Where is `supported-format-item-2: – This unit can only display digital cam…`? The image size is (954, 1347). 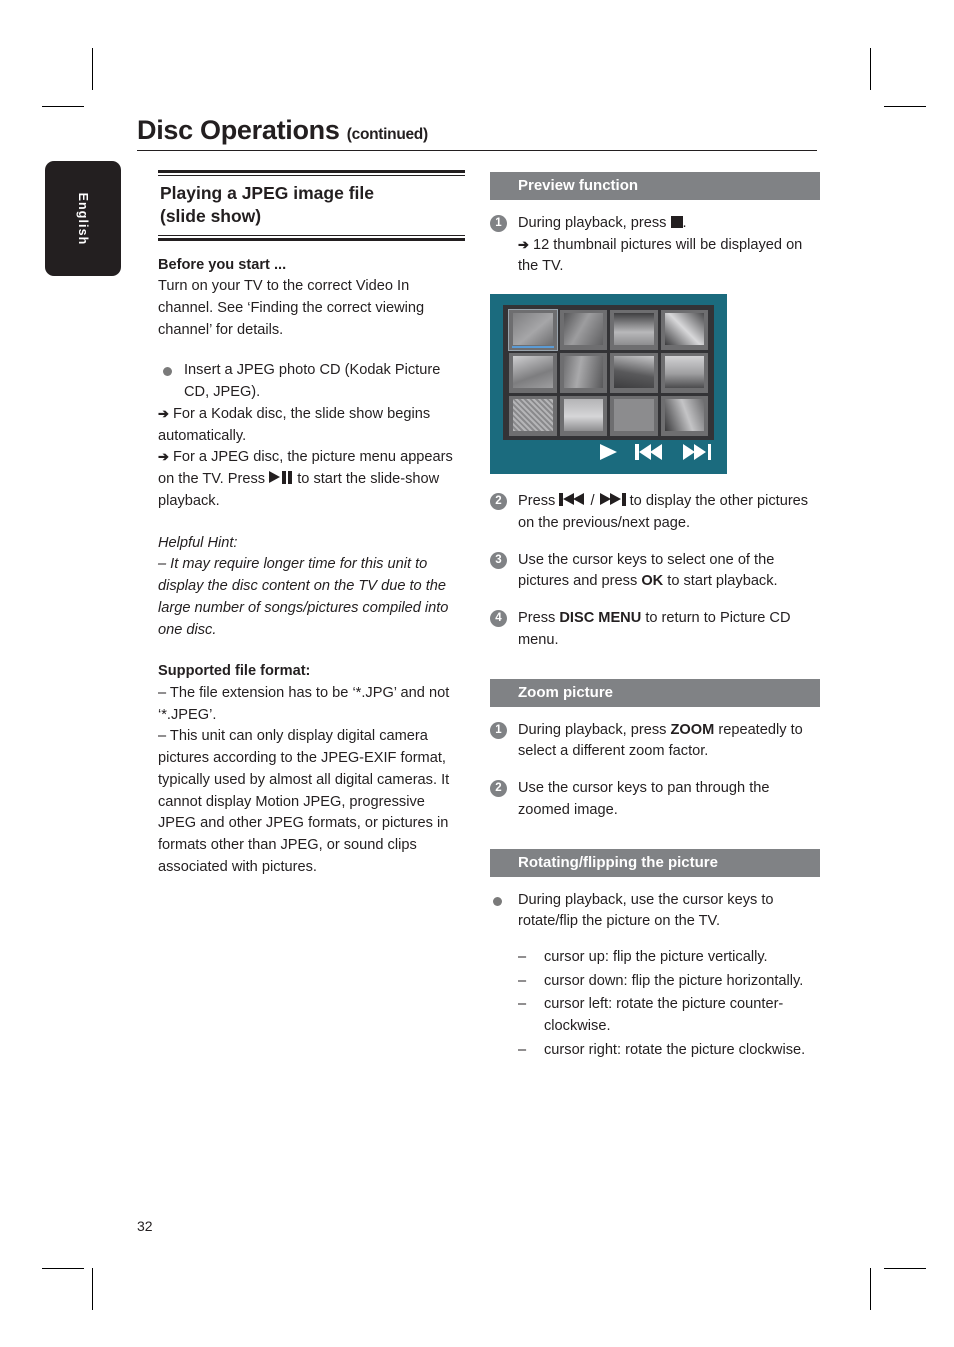 supported-format-item-2: – This unit can only display digital cam… is located at coordinates (304, 801).